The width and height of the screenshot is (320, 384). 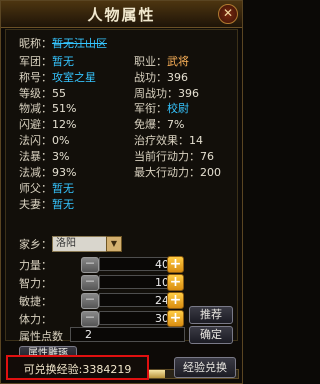 I want to click on window-title: 人物属性, so click(x=121, y=15).